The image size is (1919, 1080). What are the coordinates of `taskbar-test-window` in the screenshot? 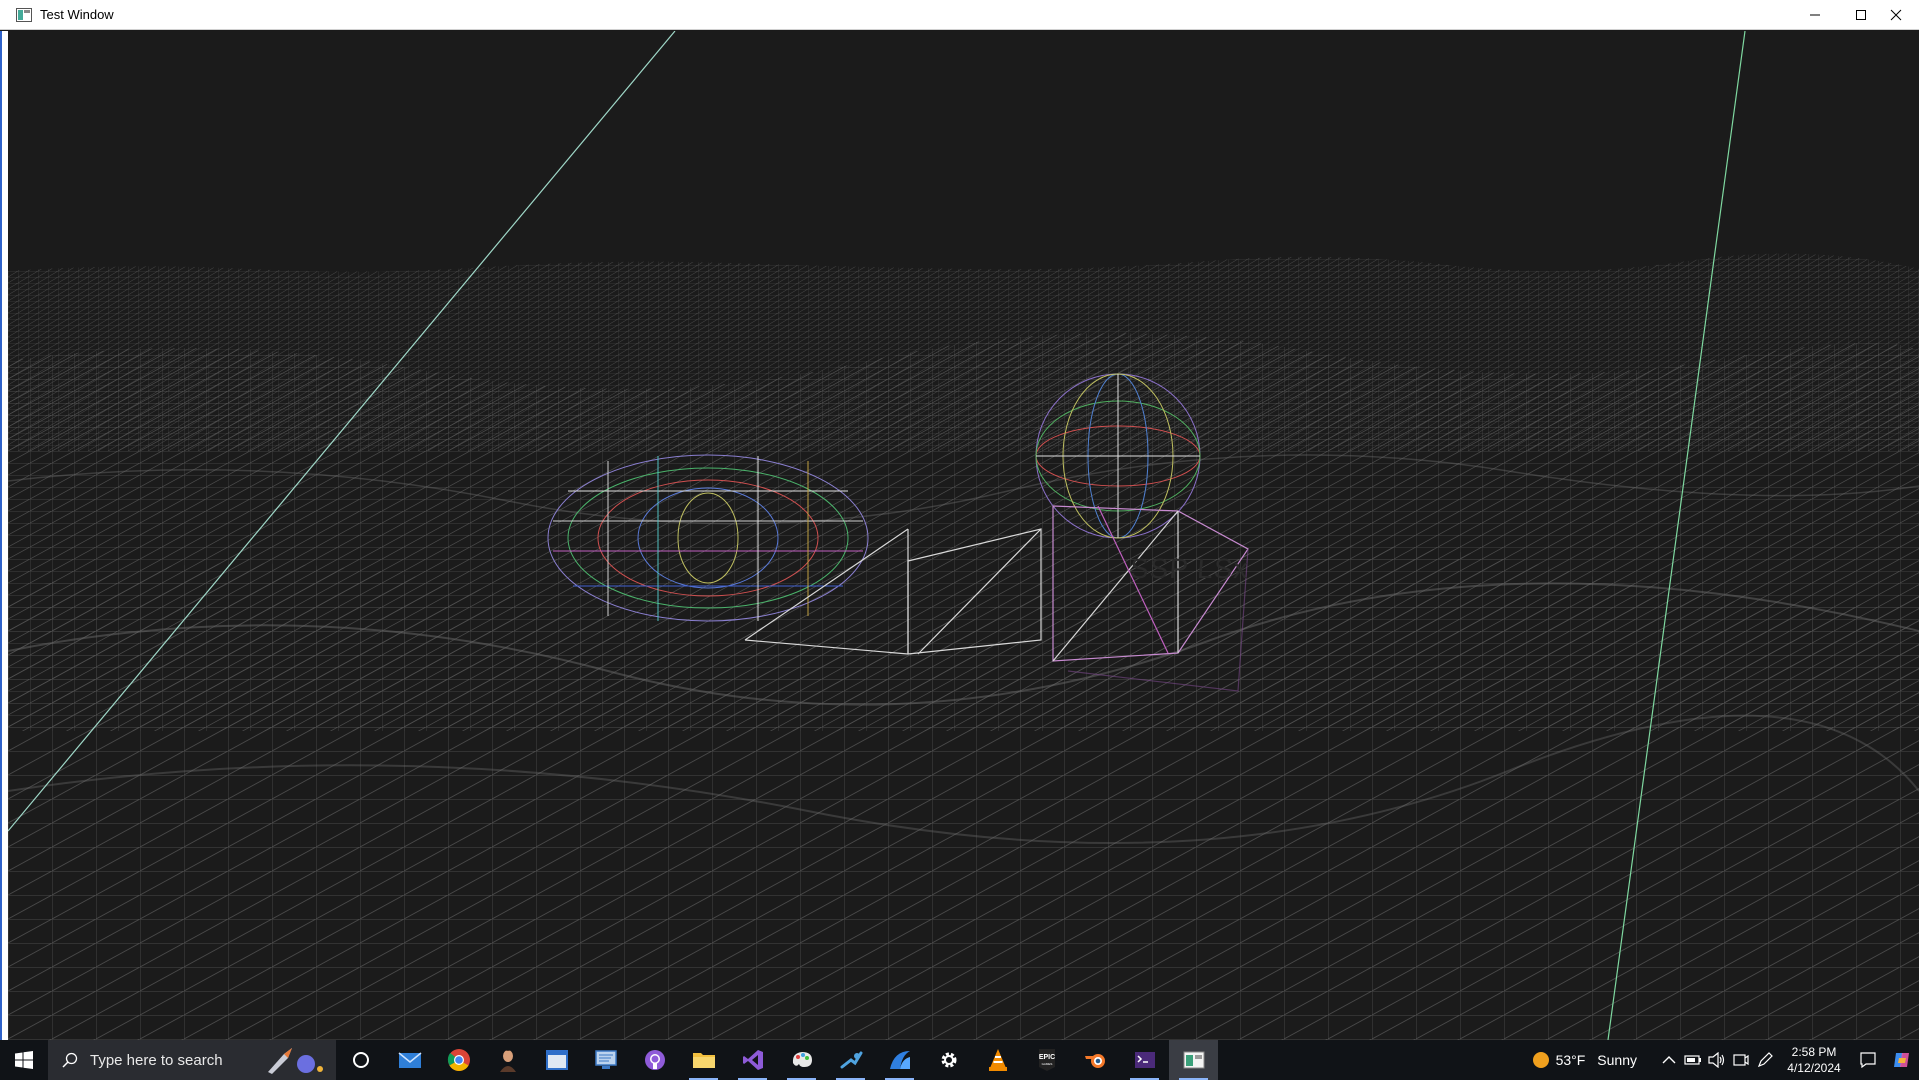 It's located at (1193, 1060).